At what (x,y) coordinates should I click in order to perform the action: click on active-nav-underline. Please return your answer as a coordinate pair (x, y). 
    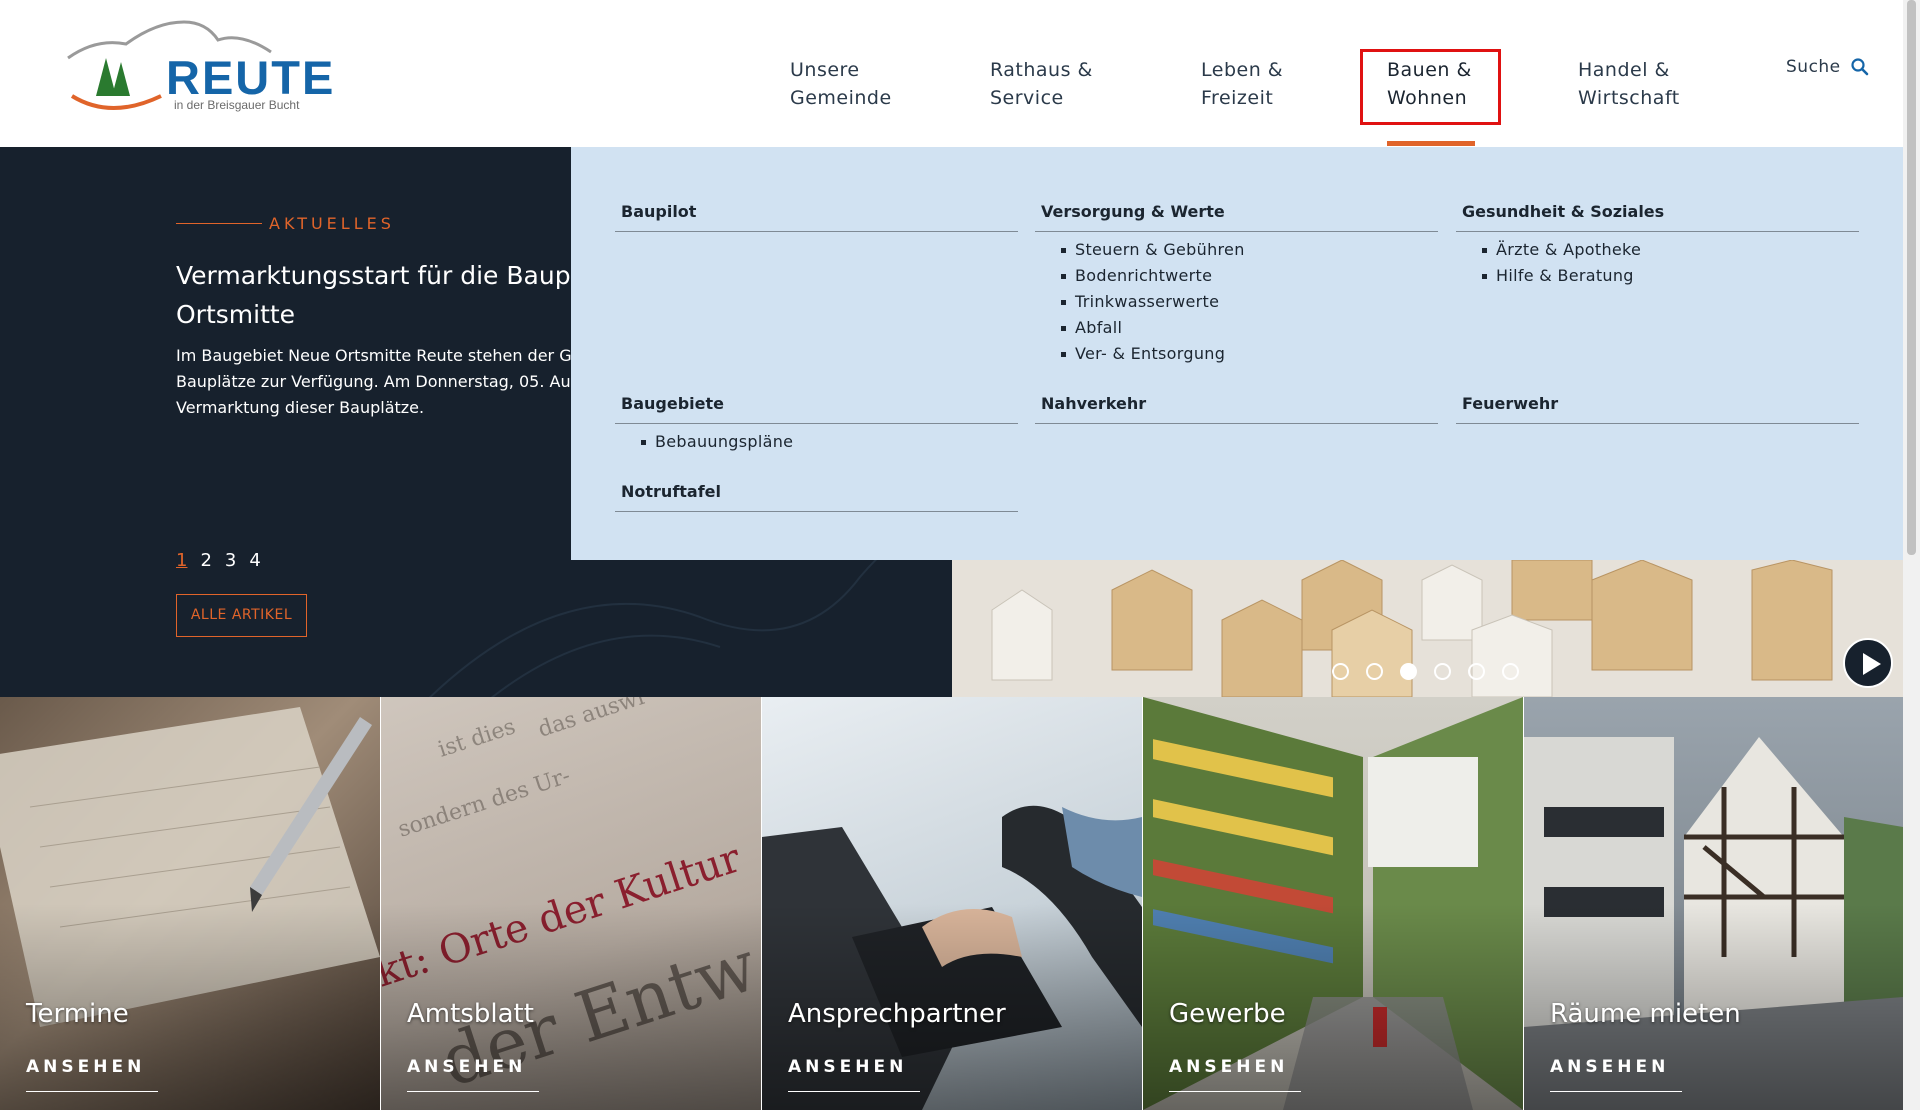
    Looking at the image, I should click on (1431, 143).